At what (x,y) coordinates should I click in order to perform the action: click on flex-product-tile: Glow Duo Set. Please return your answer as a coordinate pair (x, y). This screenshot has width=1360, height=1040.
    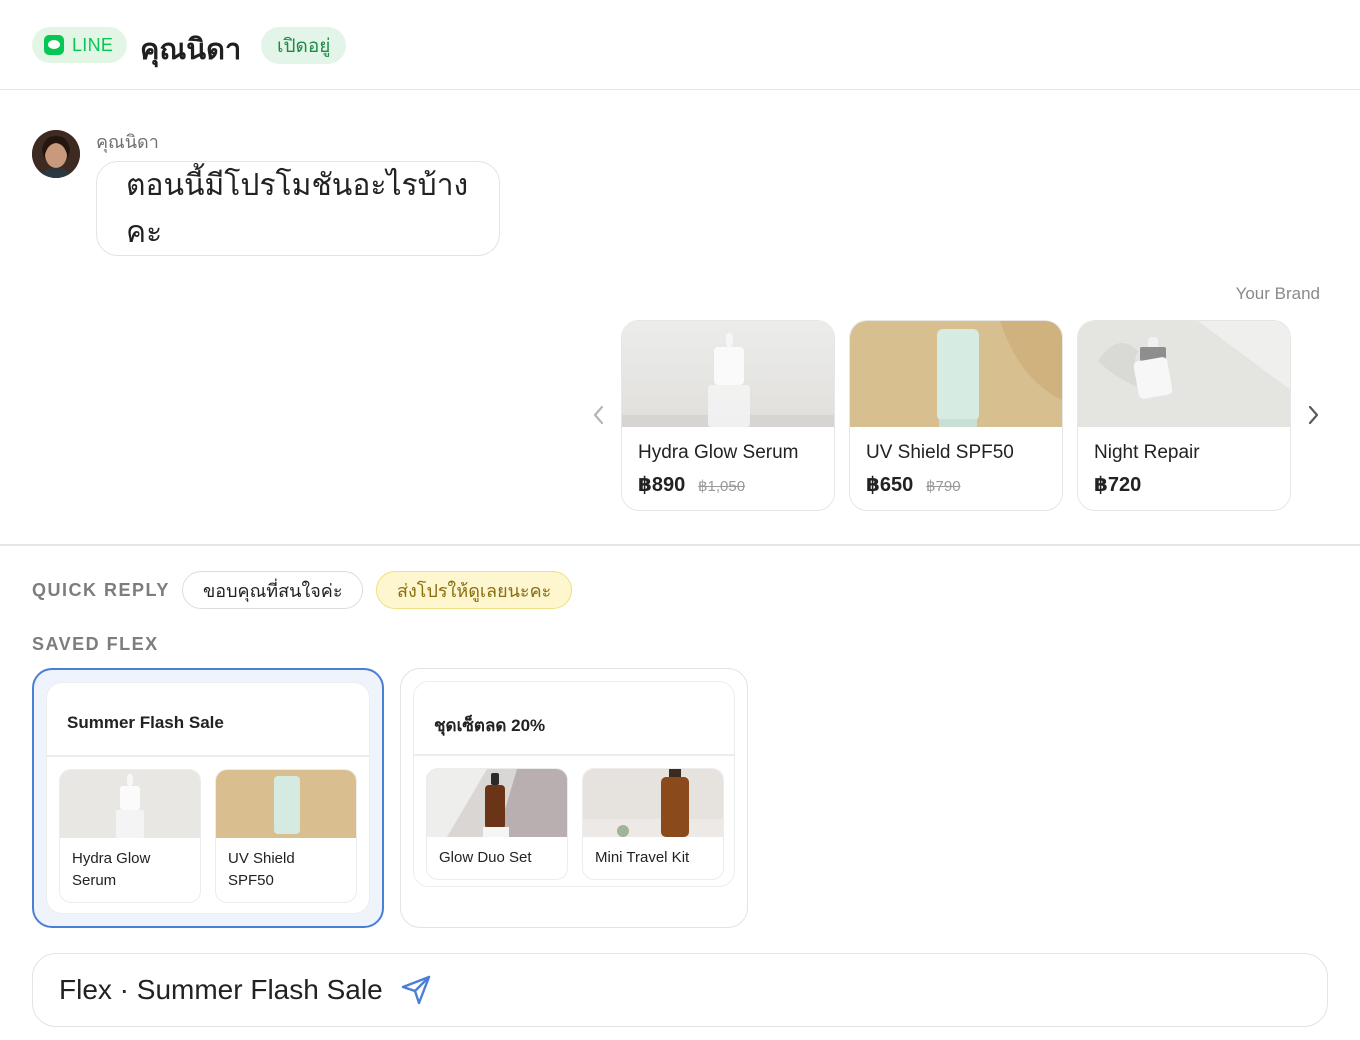
    Looking at the image, I should click on (497, 824).